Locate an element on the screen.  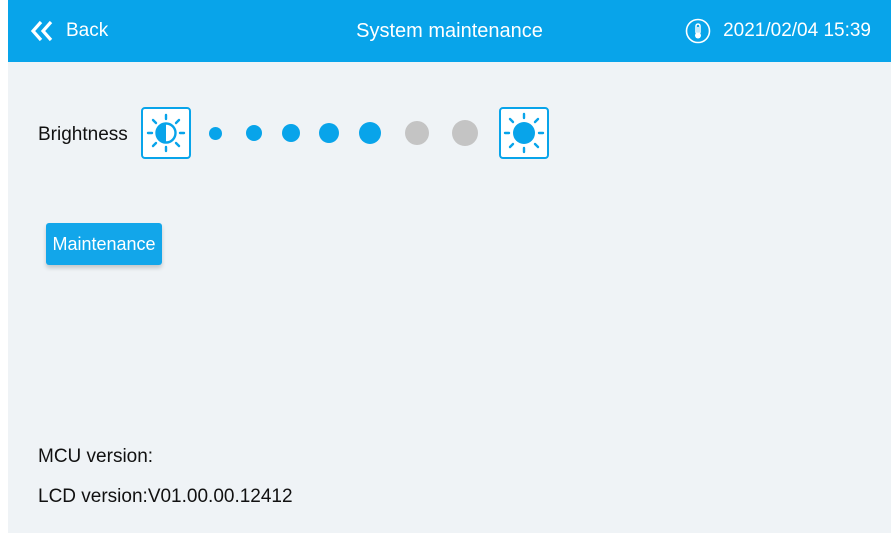
brightness-label: Brightness is located at coordinates (83, 134).